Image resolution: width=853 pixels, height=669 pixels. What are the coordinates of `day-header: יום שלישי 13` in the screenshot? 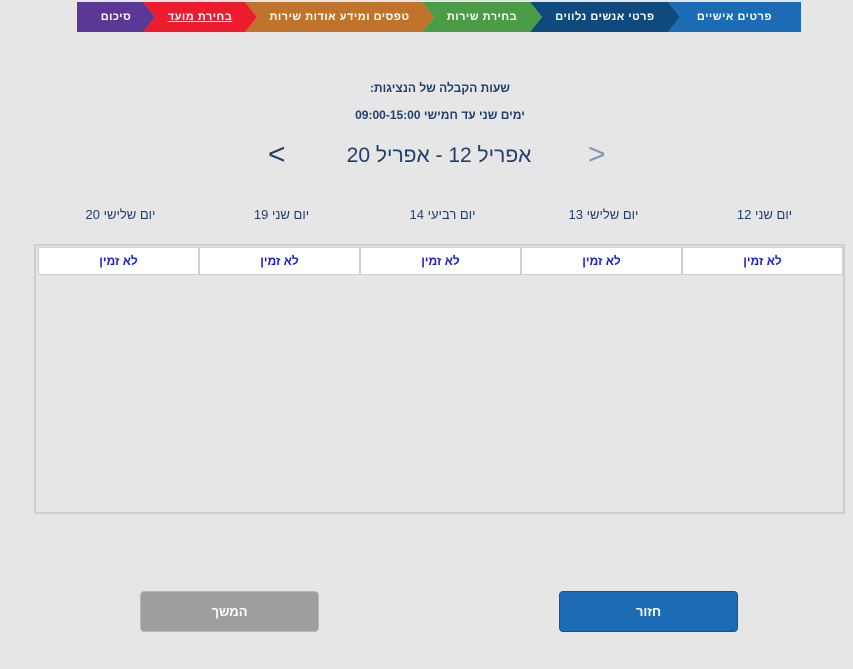 It's located at (603, 214).